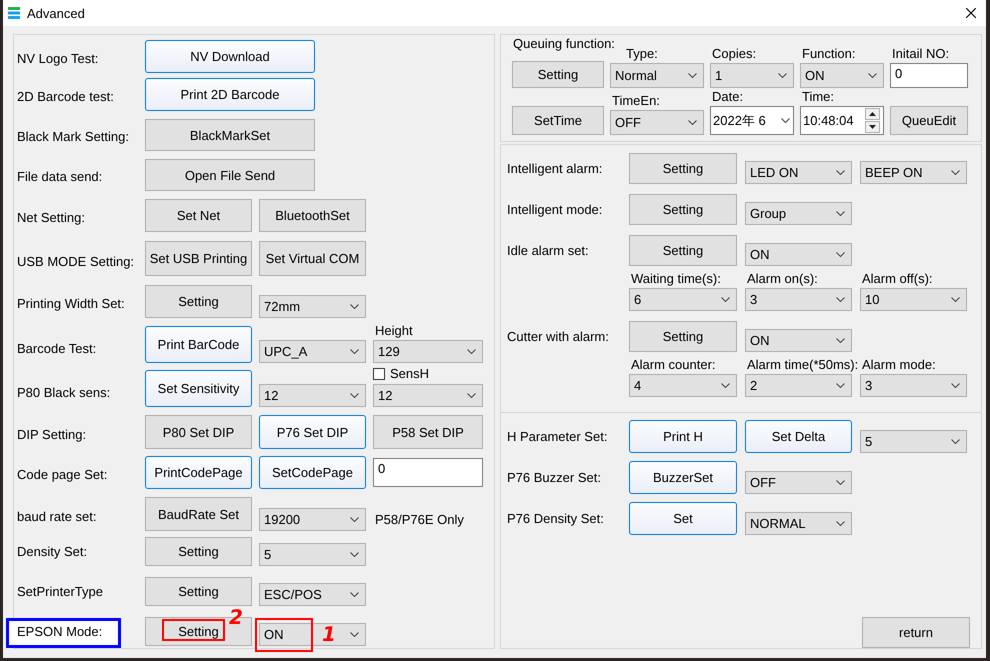  What do you see at coordinates (916, 632) in the screenshot?
I see `return-button: return` at bounding box center [916, 632].